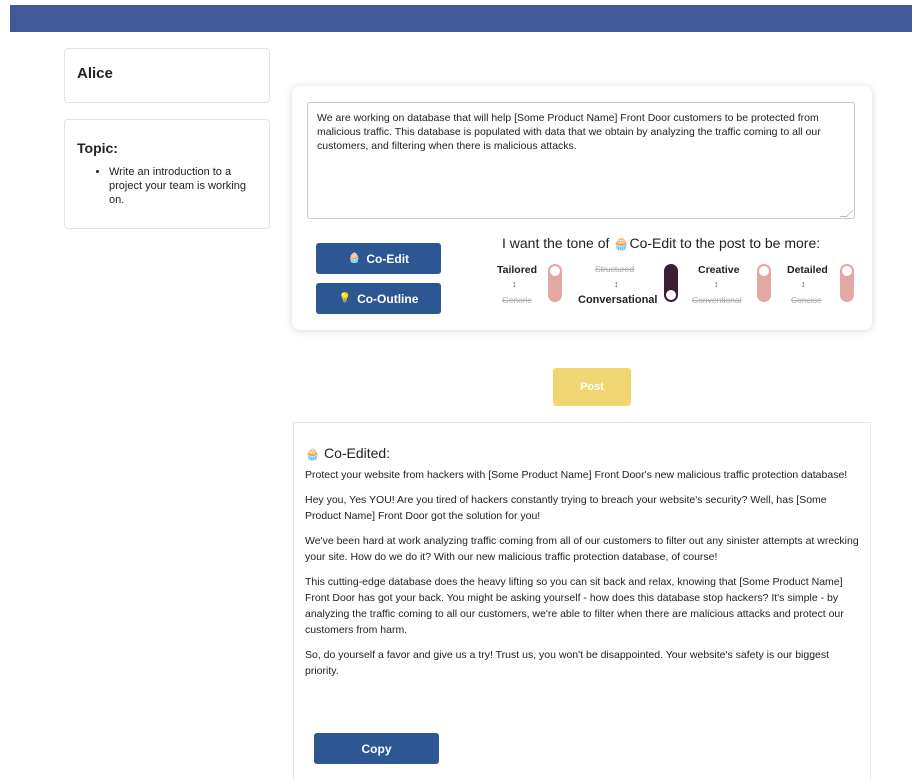 Image resolution: width=912 pixels, height=780 pixels. Describe the element at coordinates (847, 283) in the screenshot. I see `tone-toggle-detailed` at that location.